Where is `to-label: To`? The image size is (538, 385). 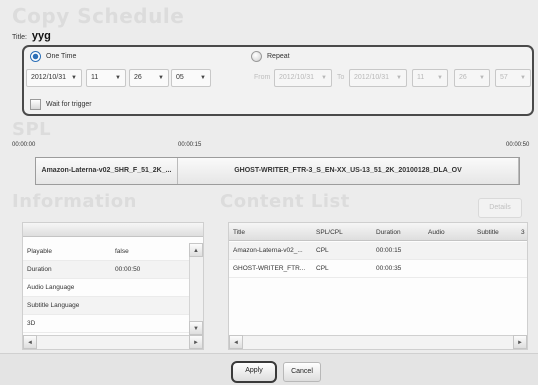
to-label: To is located at coordinates (341, 77).